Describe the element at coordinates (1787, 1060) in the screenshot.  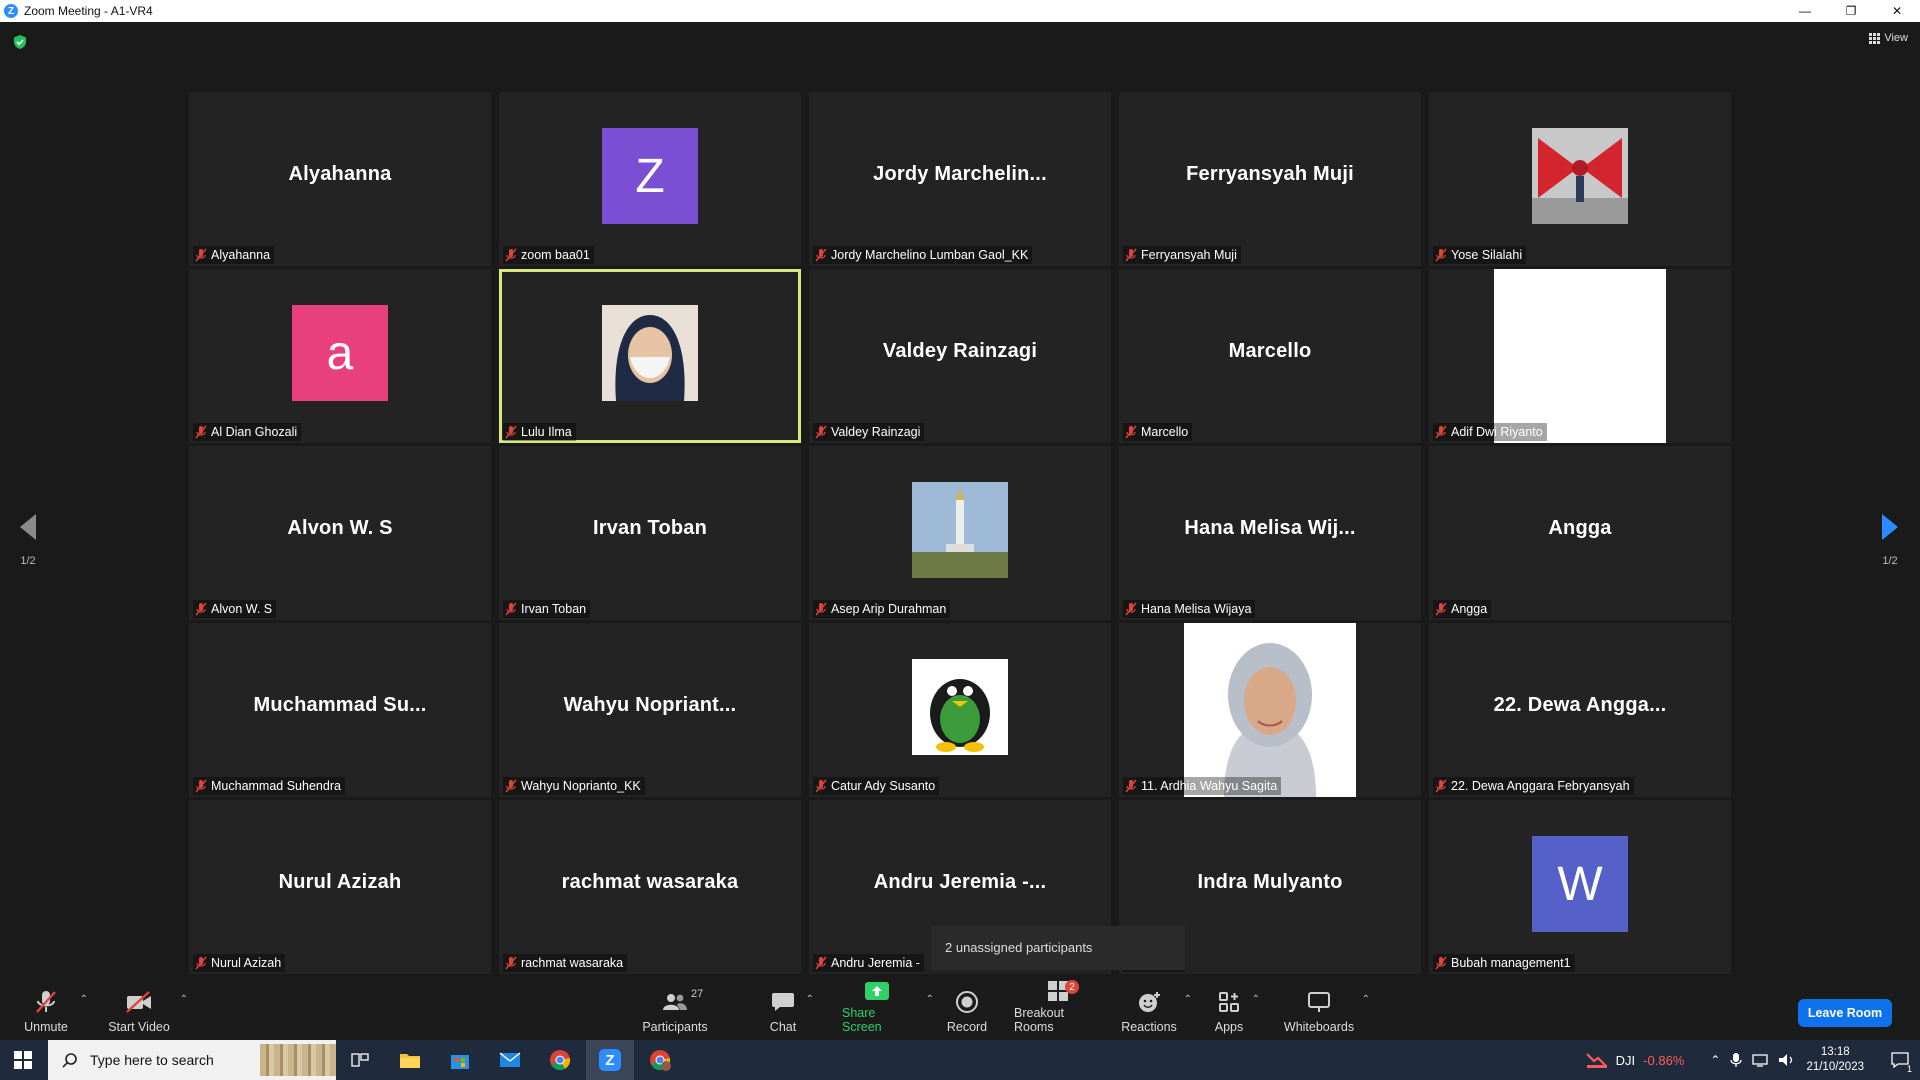
I see `volume-icon` at that location.